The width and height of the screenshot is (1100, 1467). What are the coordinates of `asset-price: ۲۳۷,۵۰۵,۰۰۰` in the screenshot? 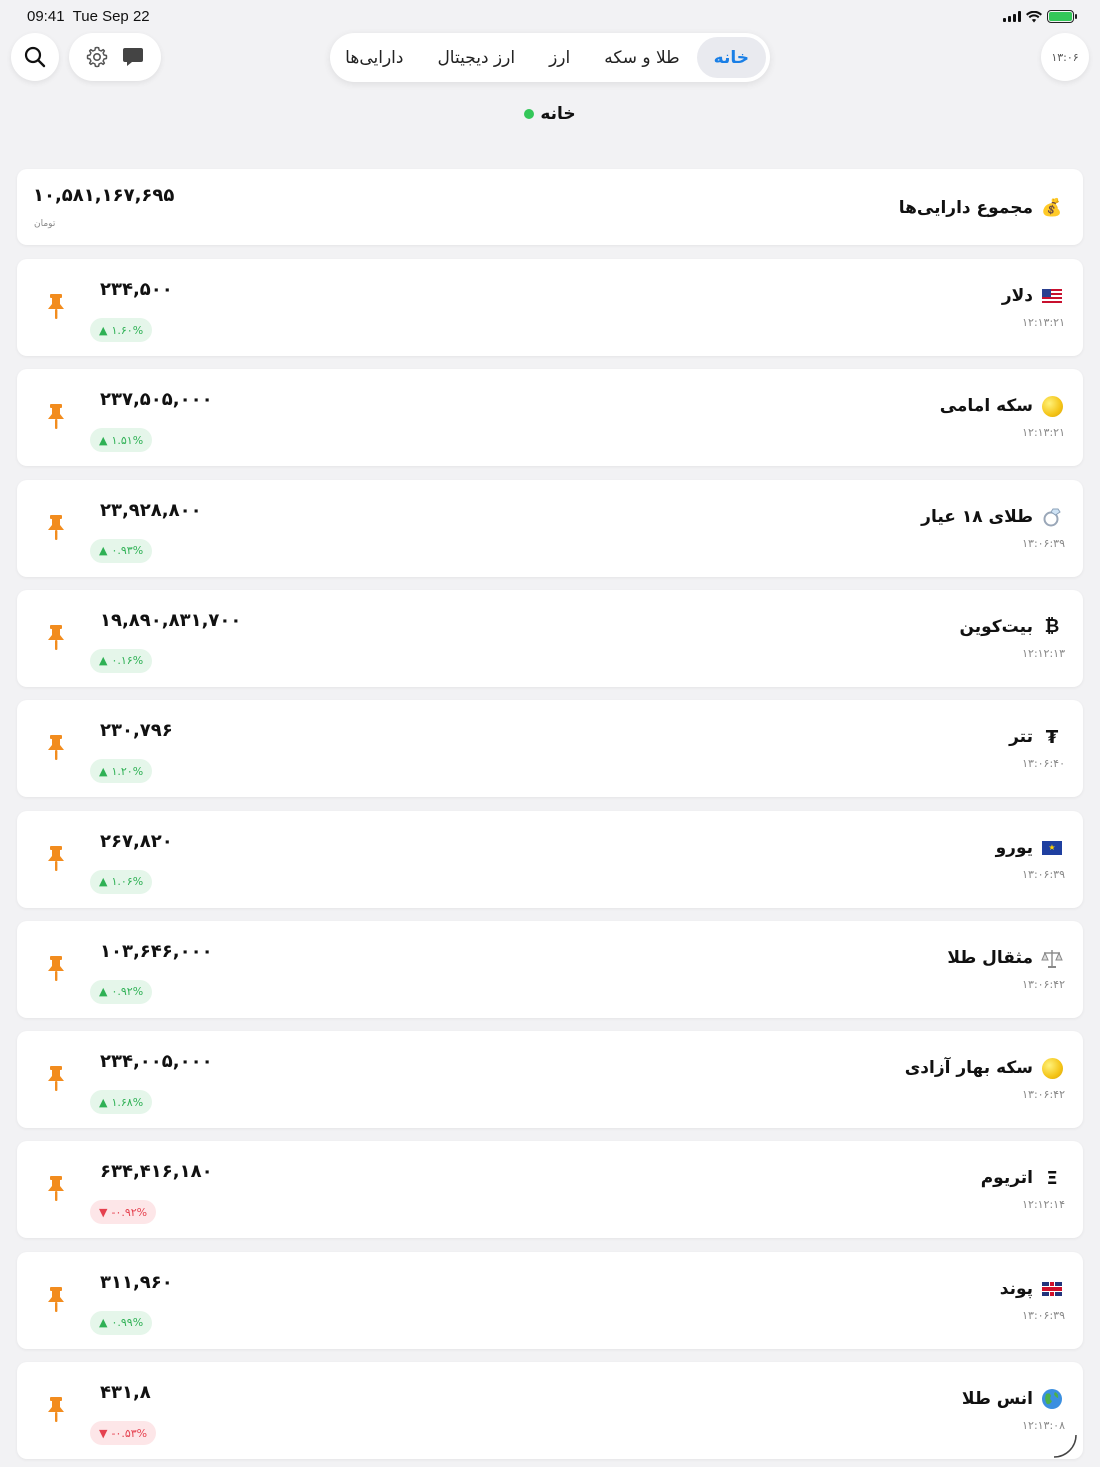 It's located at (156, 400).